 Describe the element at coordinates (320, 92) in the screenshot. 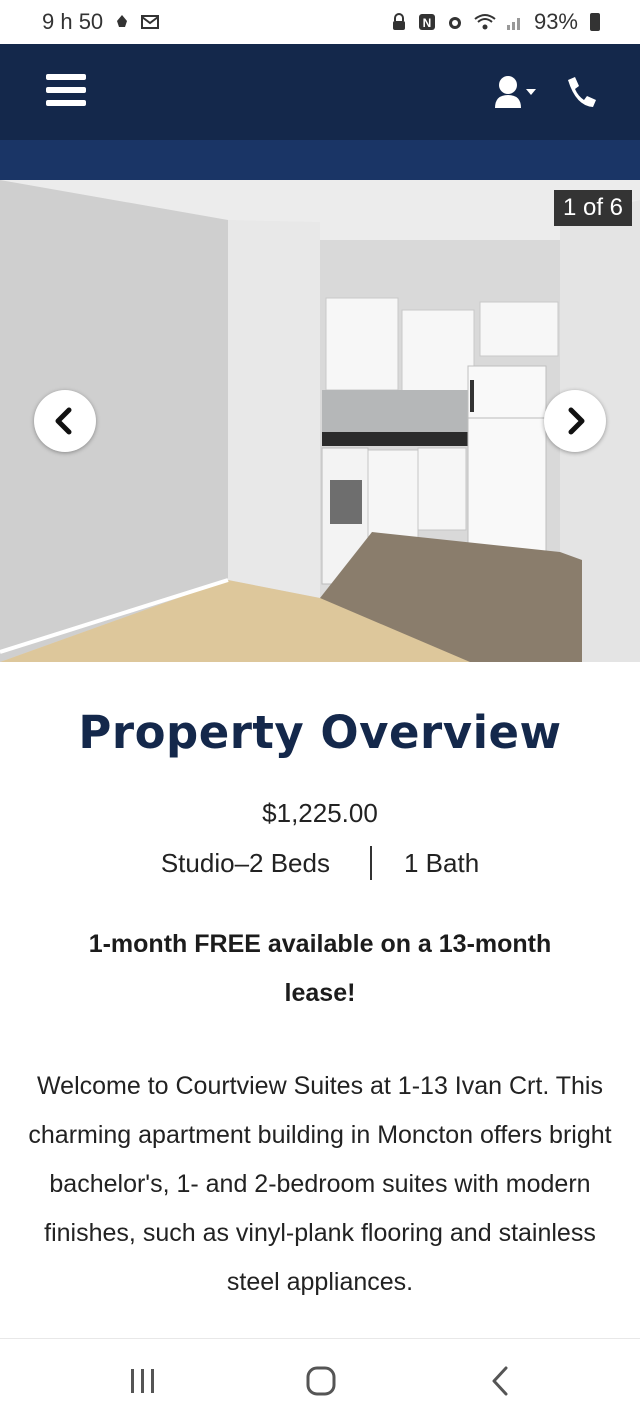

I see `app-header` at that location.